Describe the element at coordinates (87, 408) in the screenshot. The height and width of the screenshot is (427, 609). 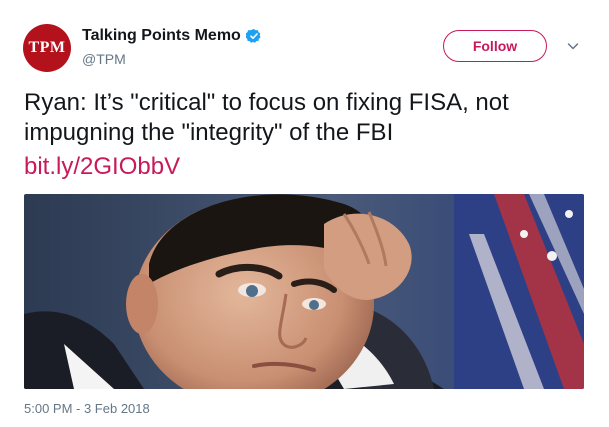
I see `tweet-timestamp: 5:00 PM - 3 Feb 2018` at that location.